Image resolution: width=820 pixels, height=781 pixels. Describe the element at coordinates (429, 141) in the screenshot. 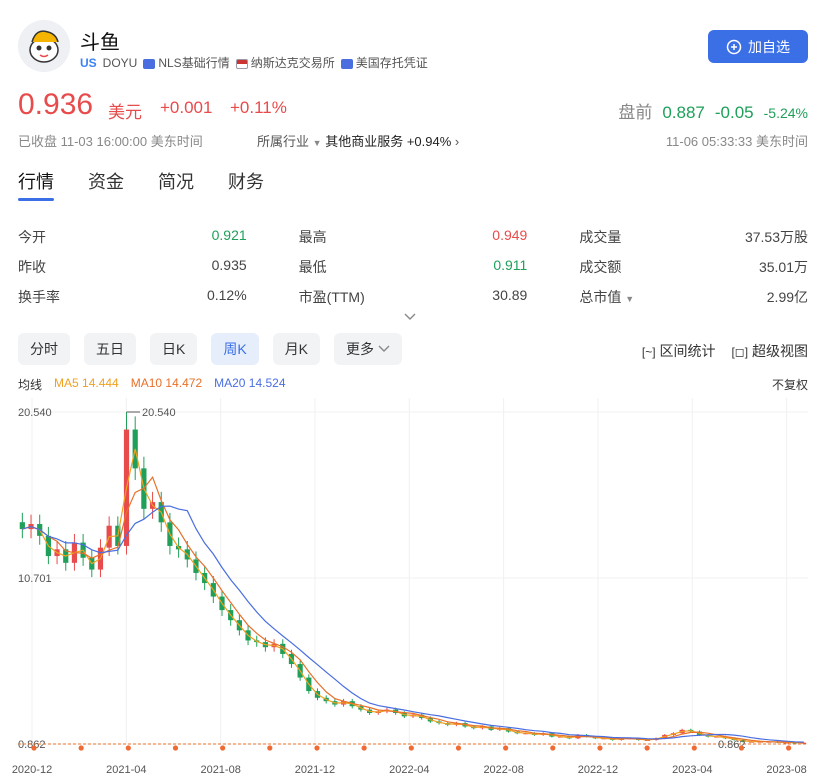

I see `industry-pct: +0.94%` at that location.